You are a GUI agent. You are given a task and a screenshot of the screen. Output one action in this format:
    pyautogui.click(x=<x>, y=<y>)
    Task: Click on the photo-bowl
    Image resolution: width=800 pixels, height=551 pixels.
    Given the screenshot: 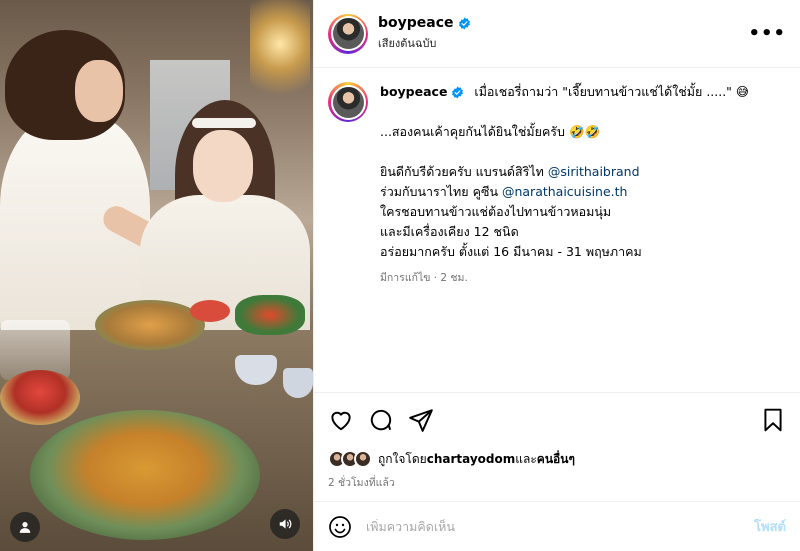 What is the action you would take?
    pyautogui.click(x=40, y=397)
    